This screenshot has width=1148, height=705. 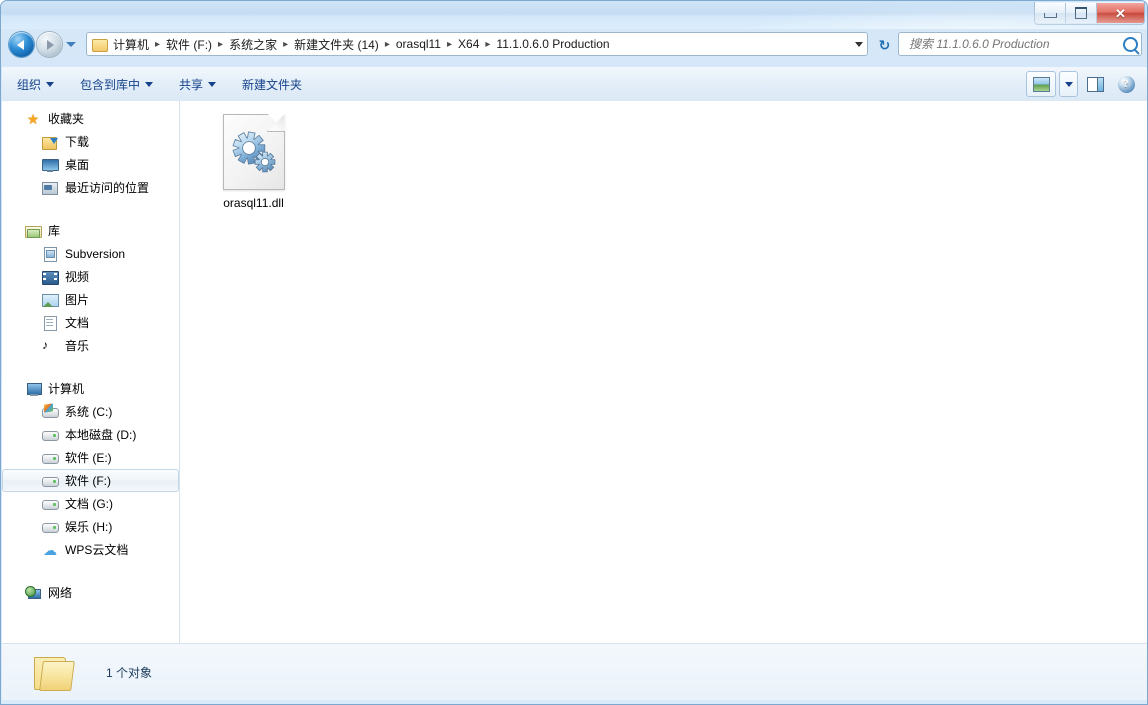 What do you see at coordinates (253, 152) in the screenshot?
I see `dll-gear-icon` at bounding box center [253, 152].